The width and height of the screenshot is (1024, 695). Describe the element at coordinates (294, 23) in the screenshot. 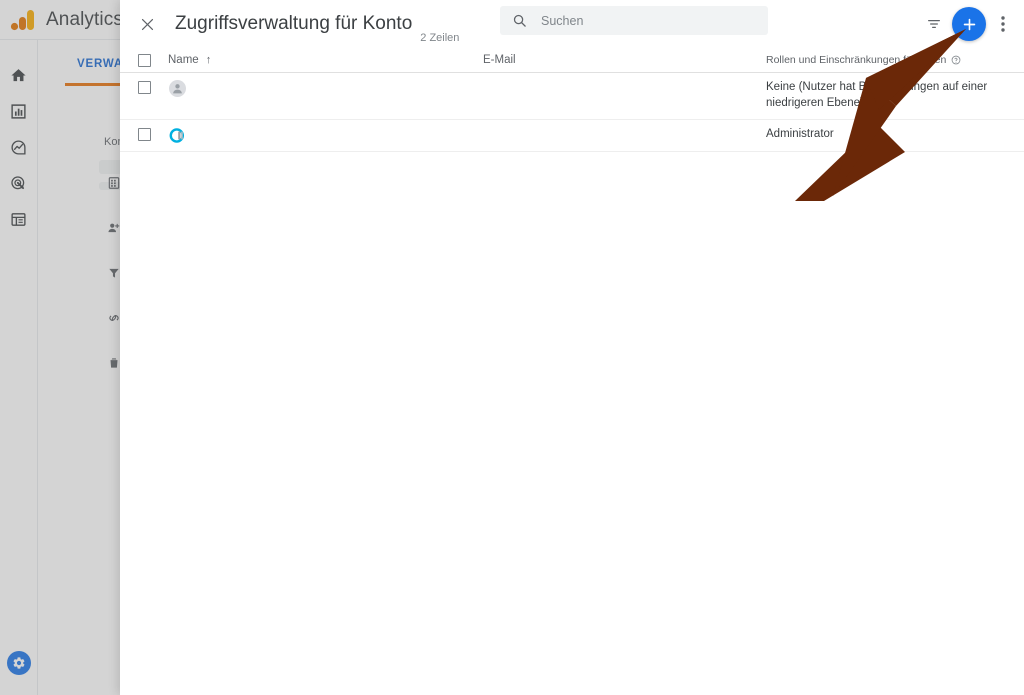

I see `panel-title: Zugriffsverwaltung für Konto` at that location.